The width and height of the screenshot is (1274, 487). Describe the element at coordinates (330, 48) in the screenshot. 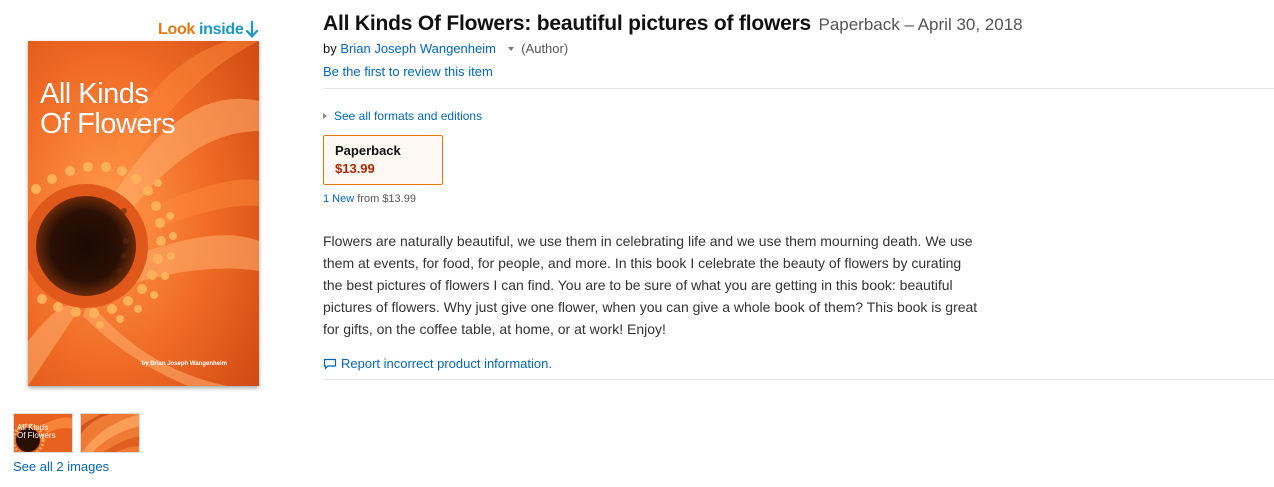

I see `by-prefix: by` at that location.